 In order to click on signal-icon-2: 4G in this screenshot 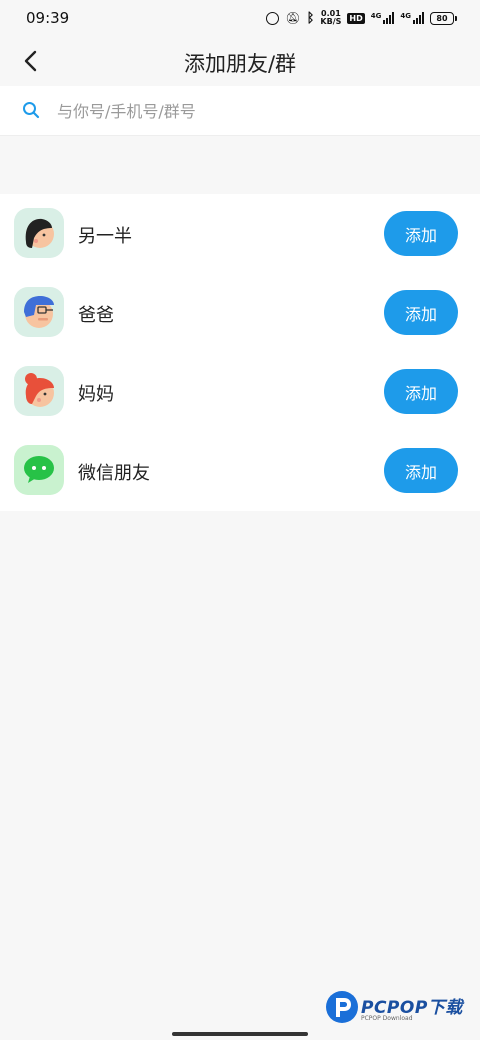, I will do `click(412, 18)`.